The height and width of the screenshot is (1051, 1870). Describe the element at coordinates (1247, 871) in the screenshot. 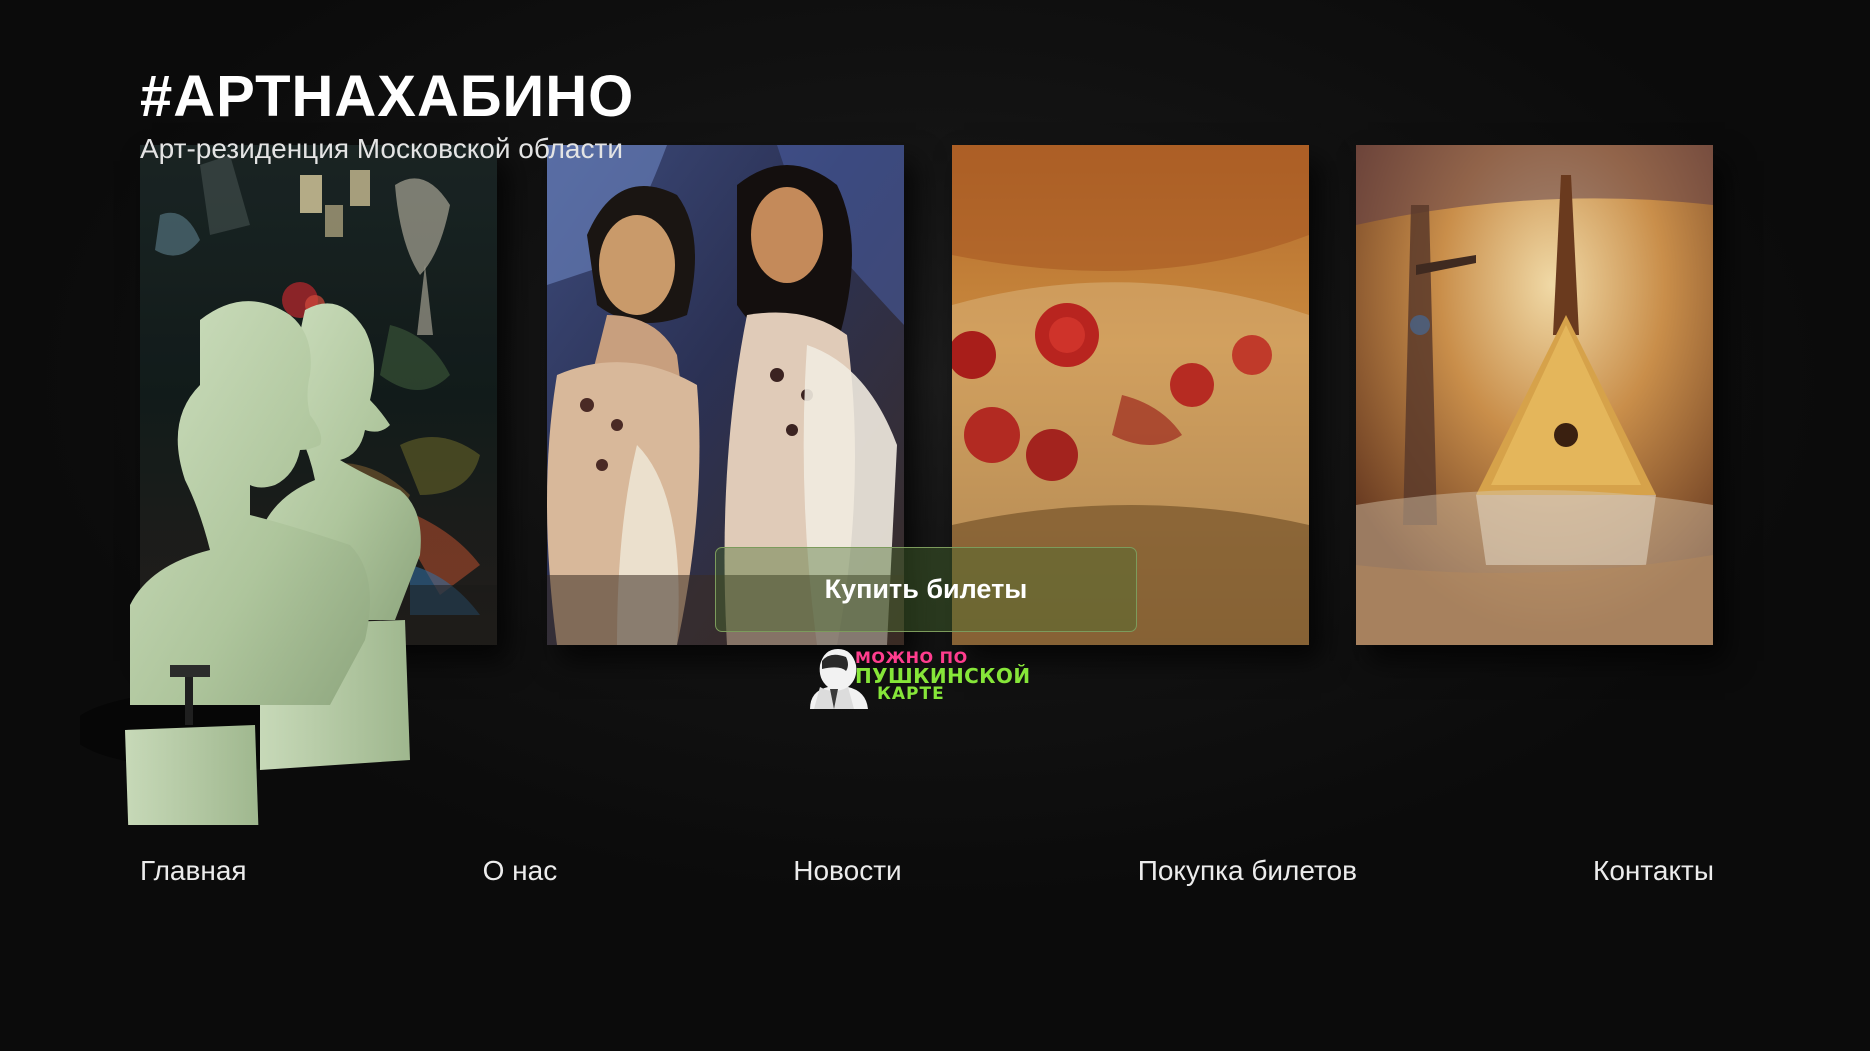

I see `nav-item-tickets: Покупка билетов` at that location.